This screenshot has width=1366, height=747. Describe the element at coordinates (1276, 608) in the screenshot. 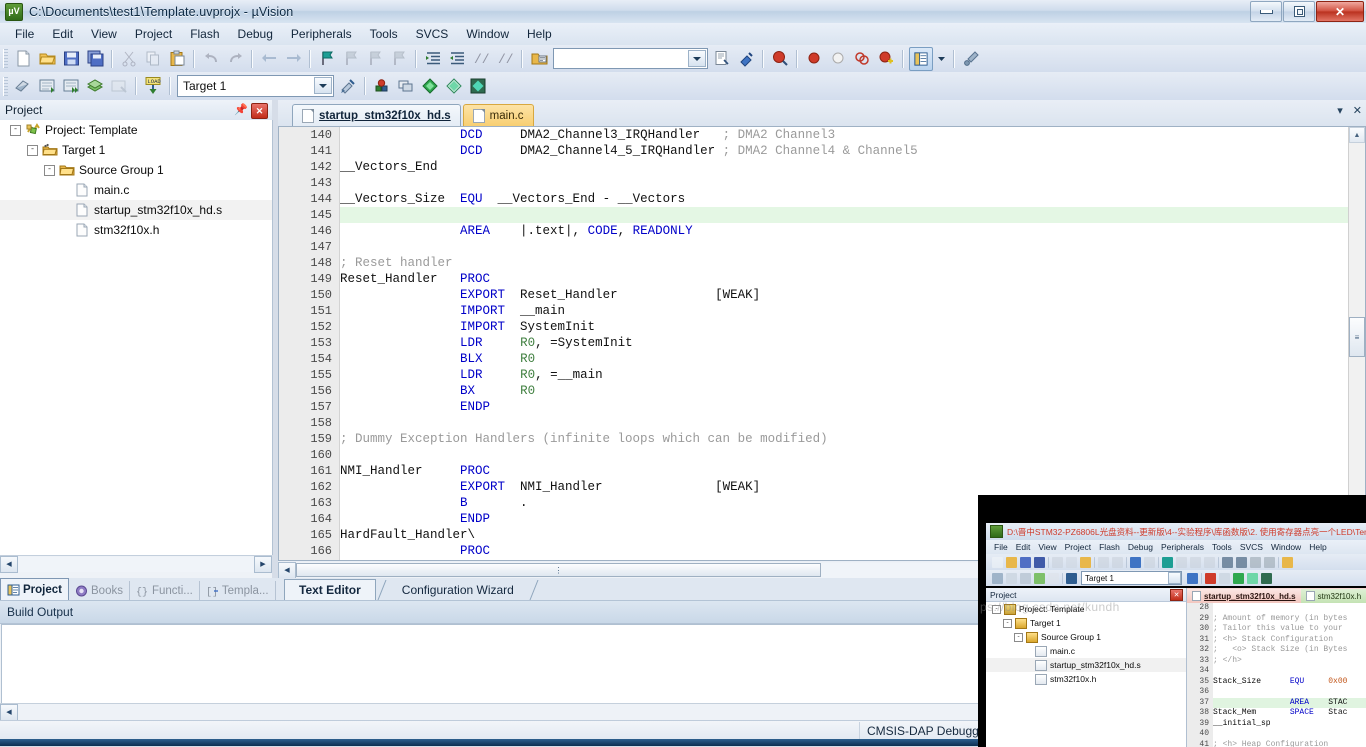

I see `nested-code-line: 28` at that location.